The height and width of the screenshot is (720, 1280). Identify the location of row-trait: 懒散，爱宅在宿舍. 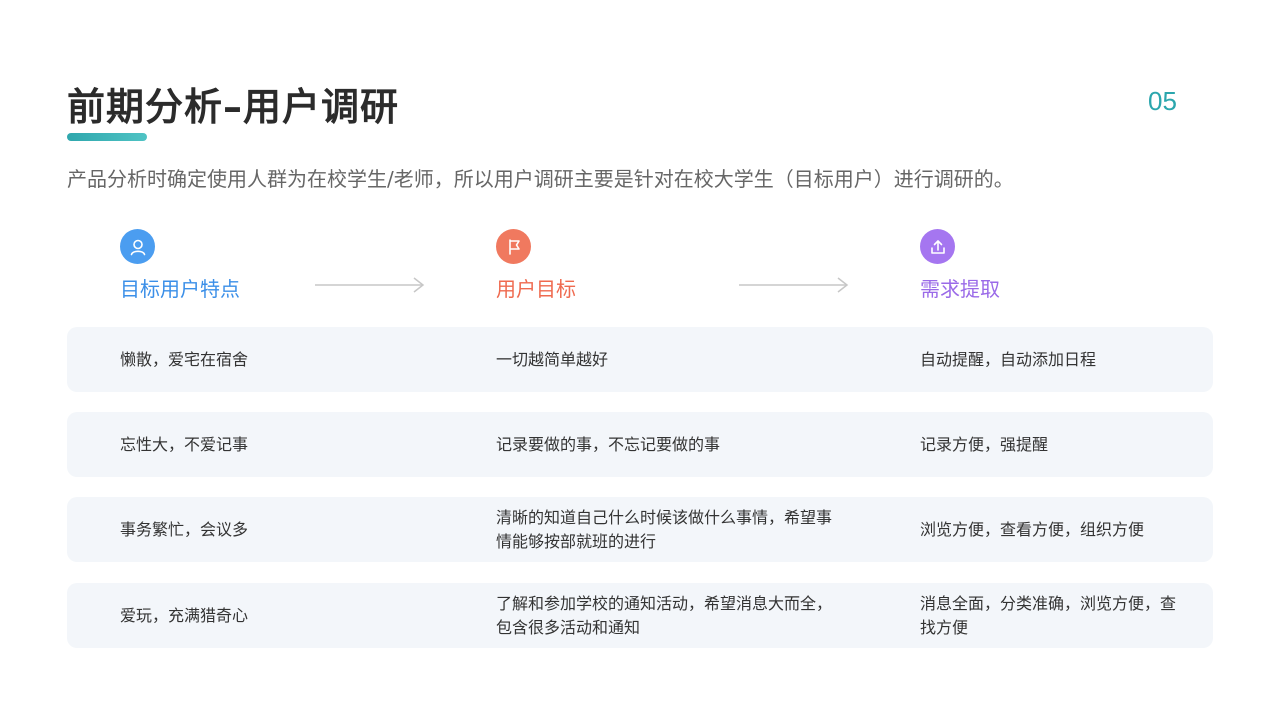
(184, 359).